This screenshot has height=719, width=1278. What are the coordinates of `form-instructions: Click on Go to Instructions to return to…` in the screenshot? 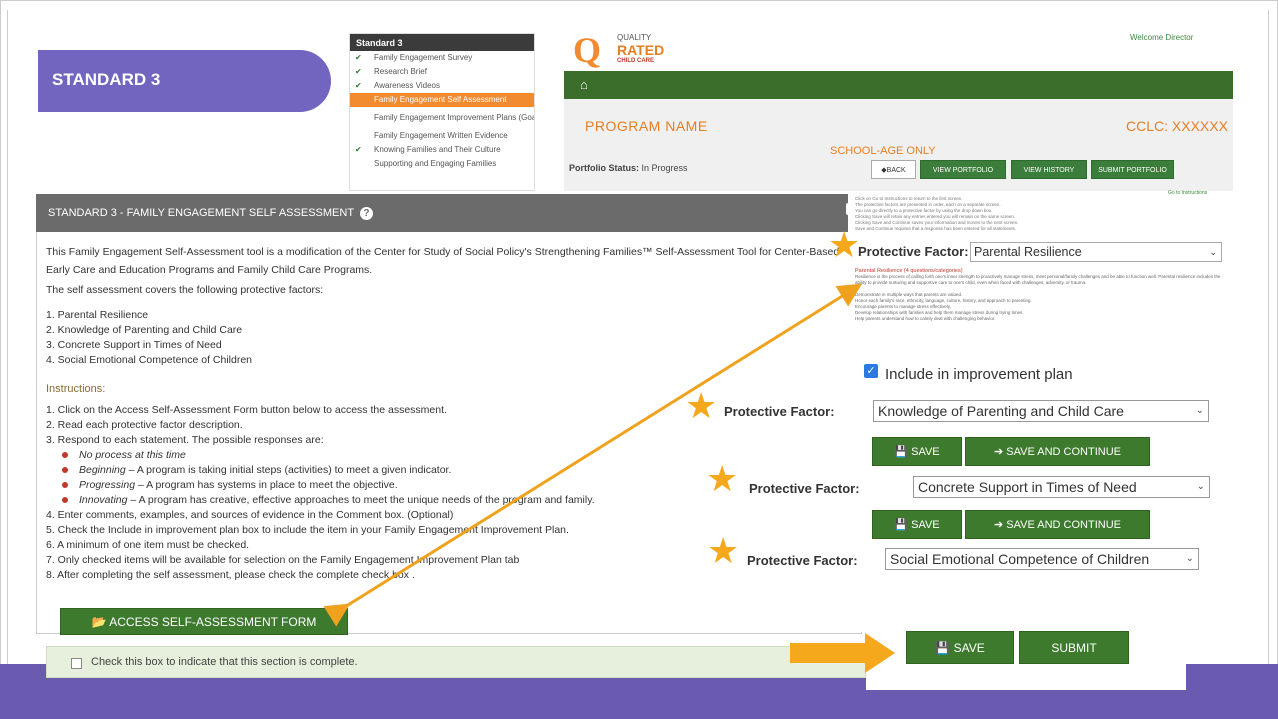 It's located at (1040, 214).